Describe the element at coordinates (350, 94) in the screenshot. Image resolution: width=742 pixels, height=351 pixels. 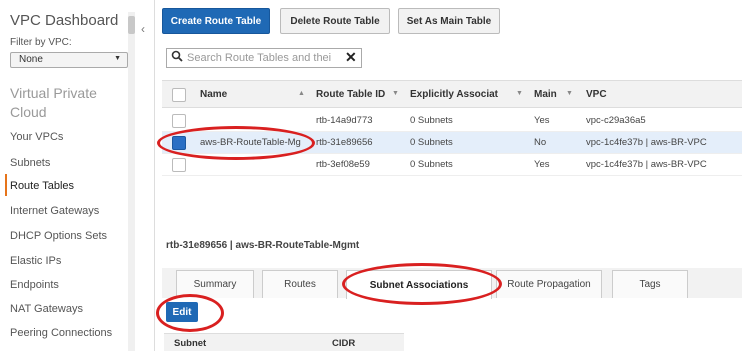
I see `column-header-route-table-id: Route Table ID` at that location.